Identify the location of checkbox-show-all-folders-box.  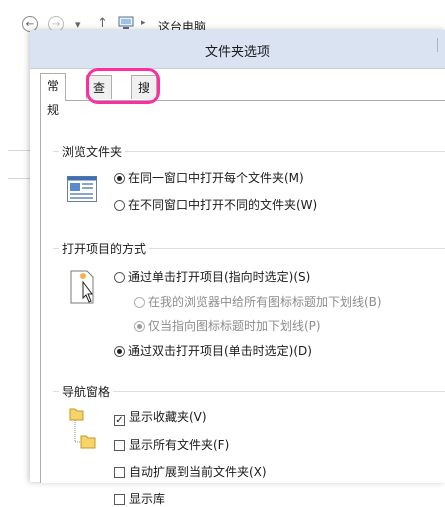
(119, 445).